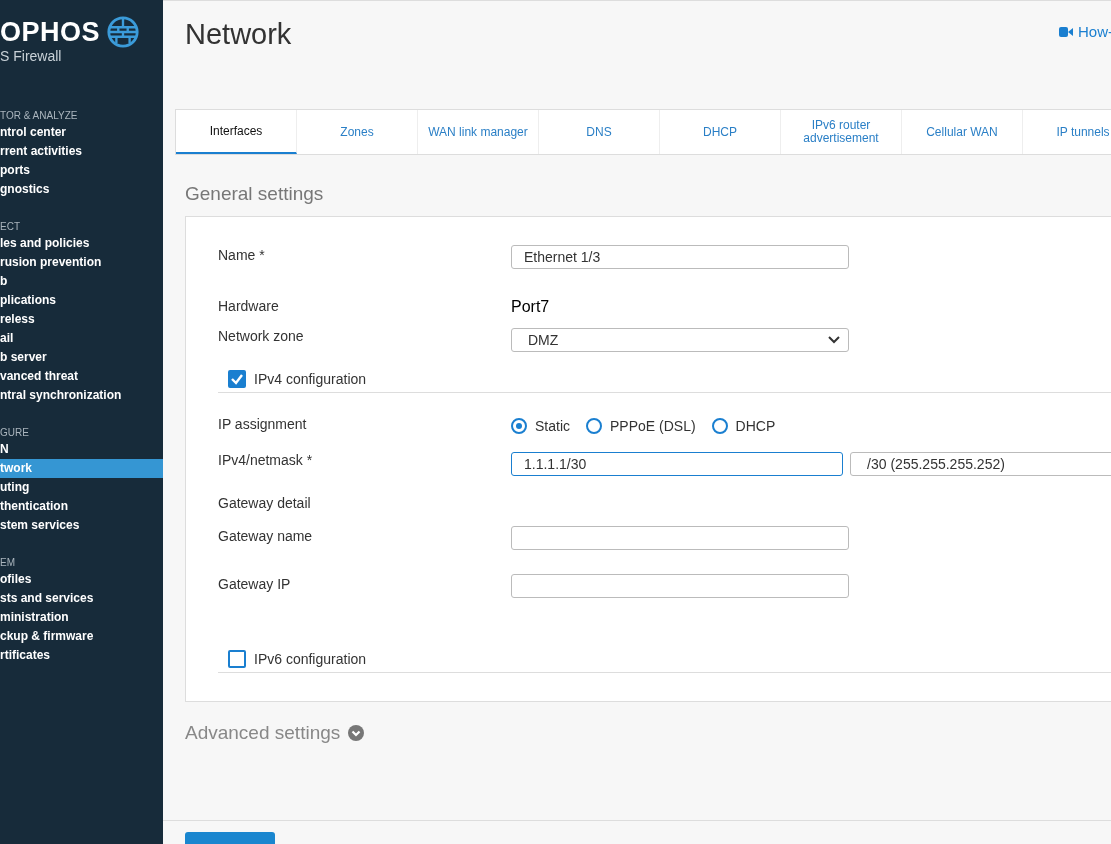 The image size is (1111, 844). I want to click on radio-label: PPPoE (DSL), so click(653, 426).